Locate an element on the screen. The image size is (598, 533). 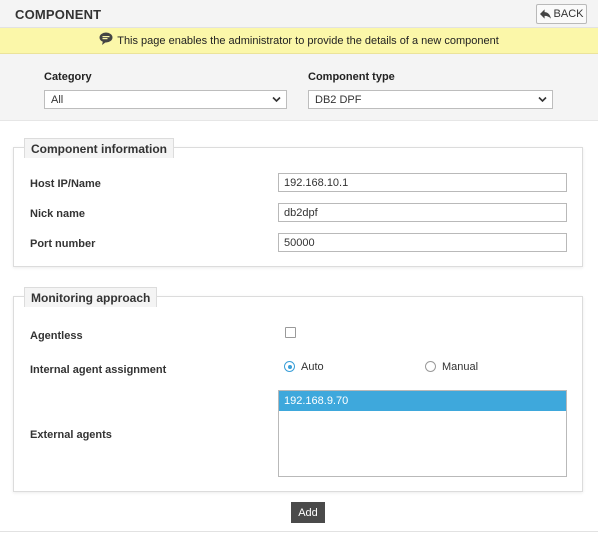
speech-bubble-icon is located at coordinates (106, 38).